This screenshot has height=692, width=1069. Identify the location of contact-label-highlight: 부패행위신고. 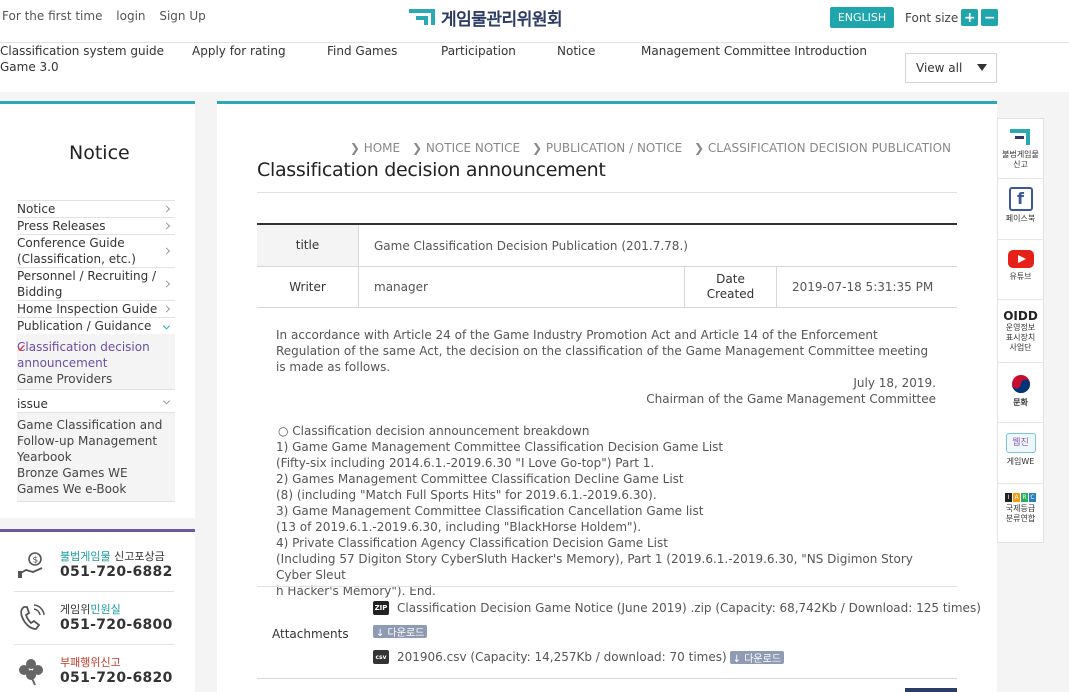
(90, 662).